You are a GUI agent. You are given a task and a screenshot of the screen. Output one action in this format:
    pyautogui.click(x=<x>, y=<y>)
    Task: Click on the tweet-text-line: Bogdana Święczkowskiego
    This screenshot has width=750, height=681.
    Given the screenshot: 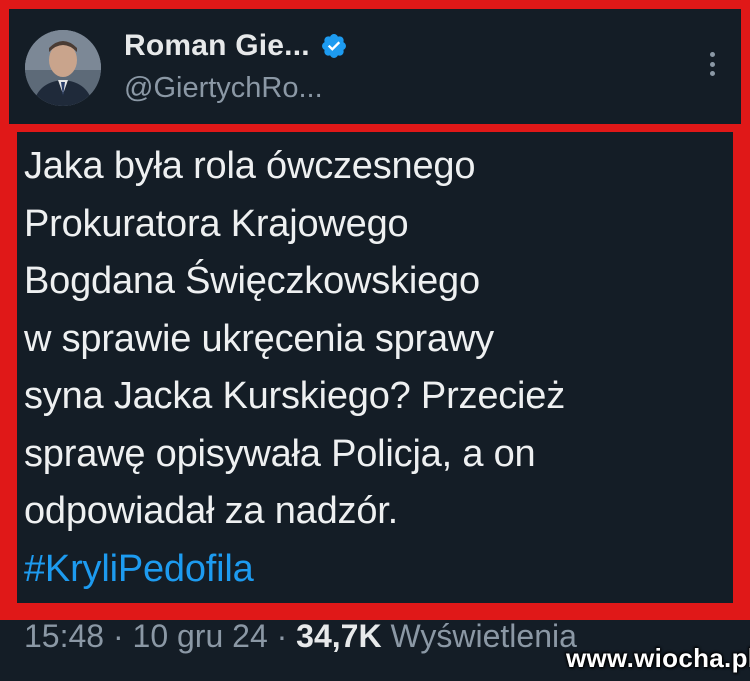 What is the action you would take?
    pyautogui.click(x=252, y=281)
    